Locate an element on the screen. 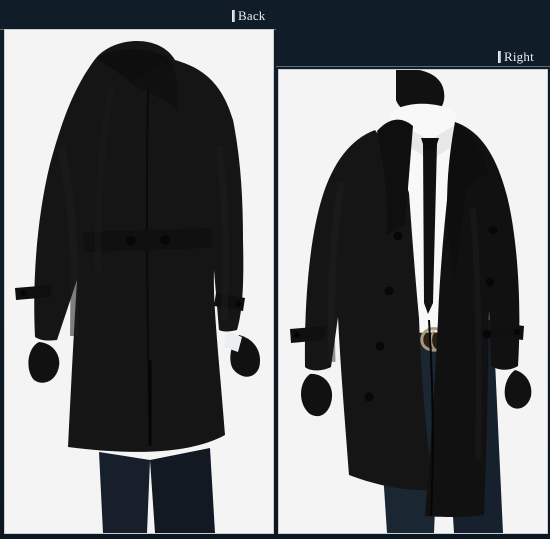  right-header-divider is located at coordinates (413, 66).